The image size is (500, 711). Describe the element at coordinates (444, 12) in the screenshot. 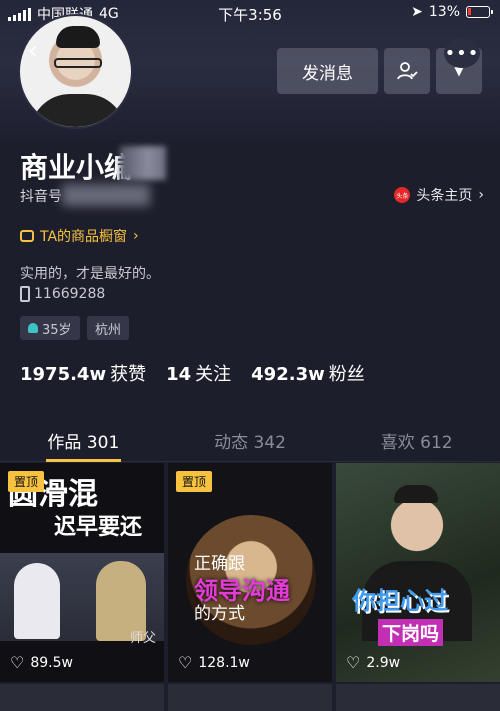

I see `battery-percent: 13%` at that location.